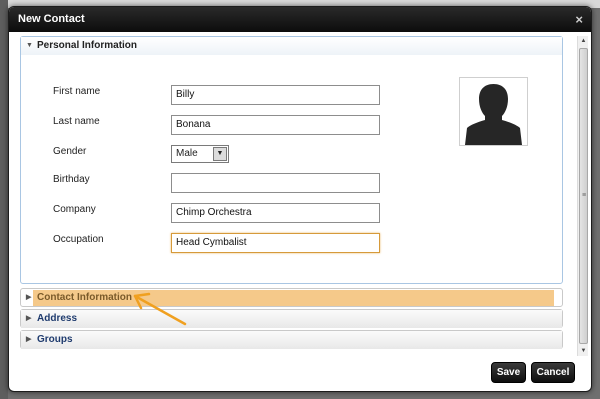 This screenshot has width=600, height=399. I want to click on last-name-field: Bonana, so click(275, 125).